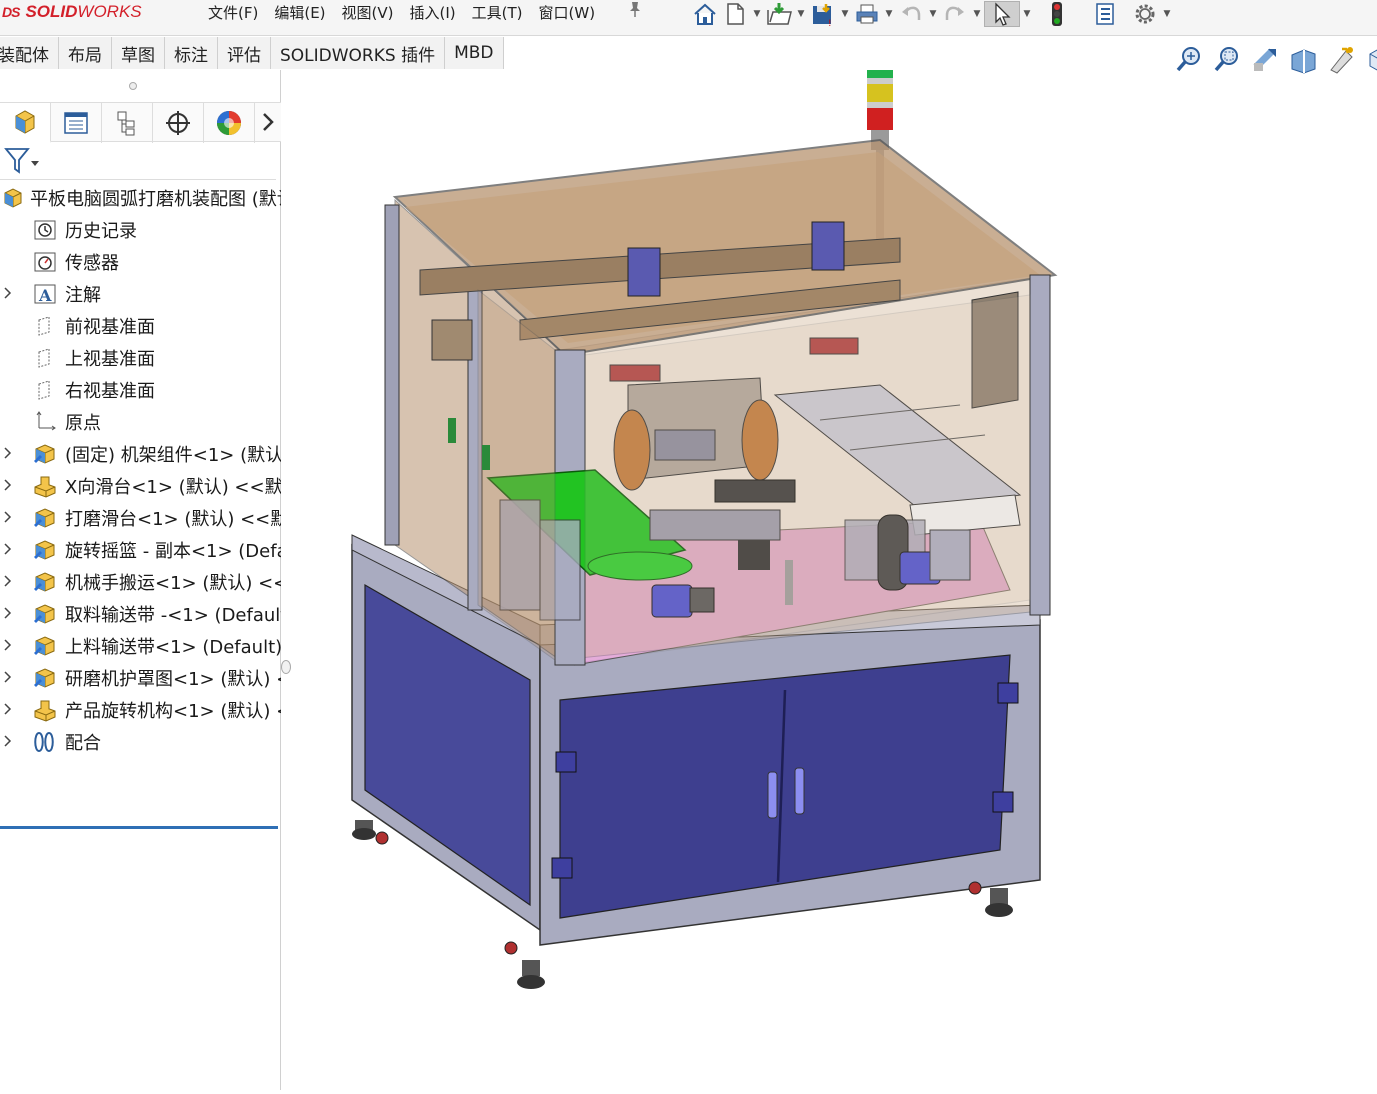 The image size is (1377, 1094). Describe the element at coordinates (191, 53) in the screenshot. I see `tab-markup: 标注` at that location.